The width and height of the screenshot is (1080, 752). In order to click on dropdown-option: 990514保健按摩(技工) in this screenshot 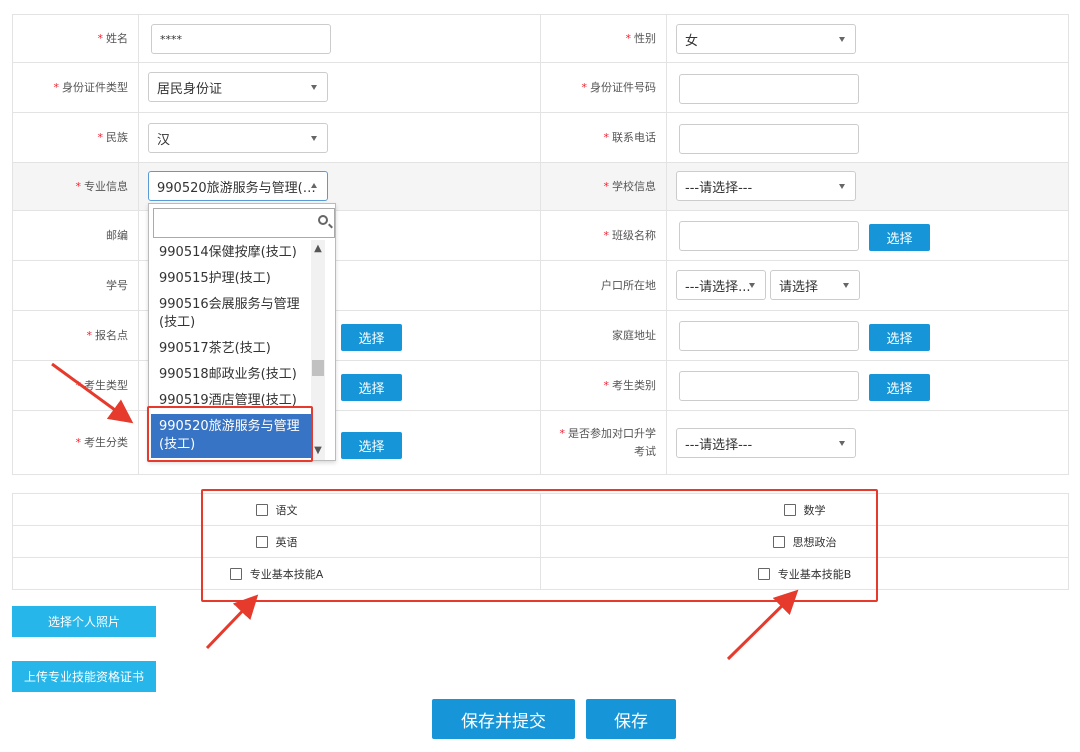, I will do `click(231, 253)`.